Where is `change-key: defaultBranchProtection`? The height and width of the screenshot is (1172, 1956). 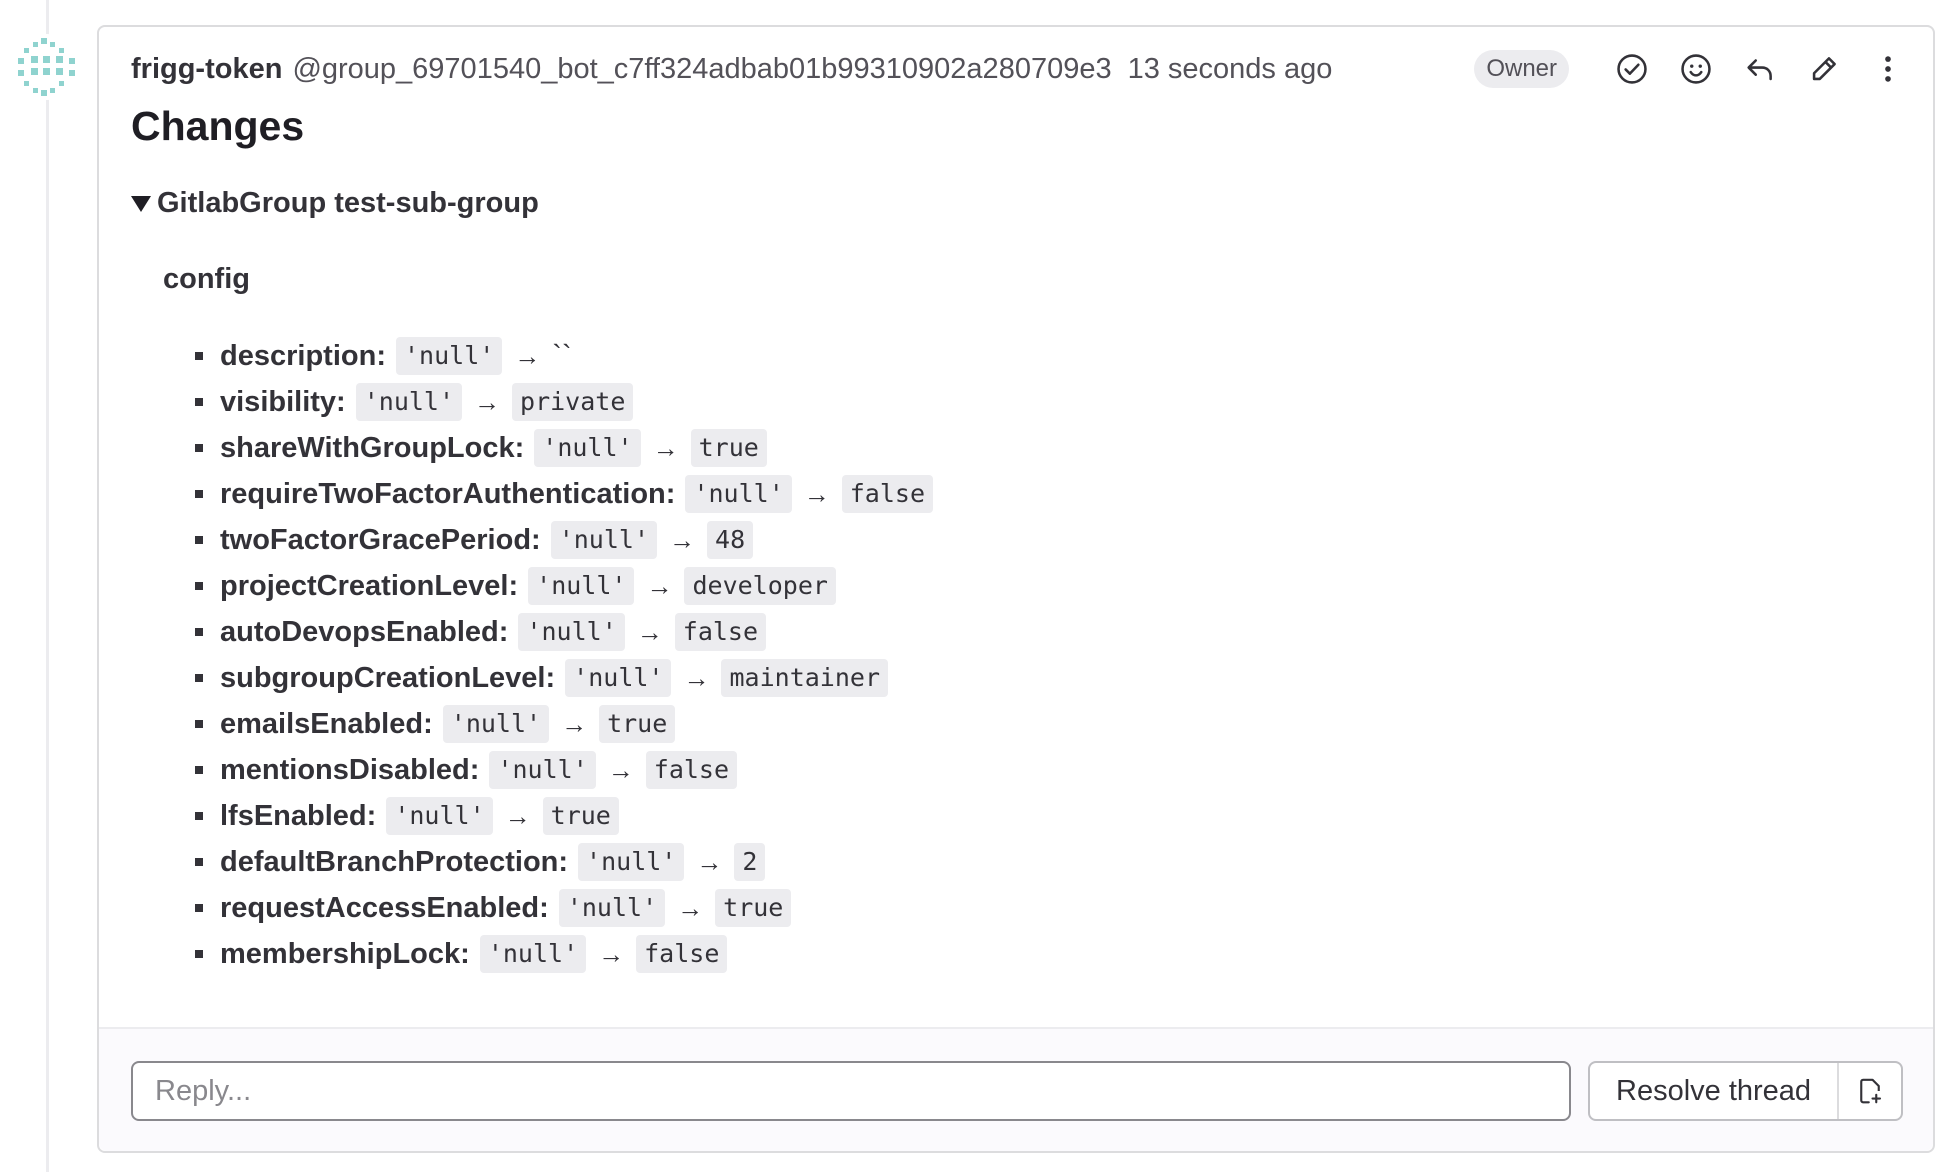 change-key: defaultBranchProtection is located at coordinates (389, 861).